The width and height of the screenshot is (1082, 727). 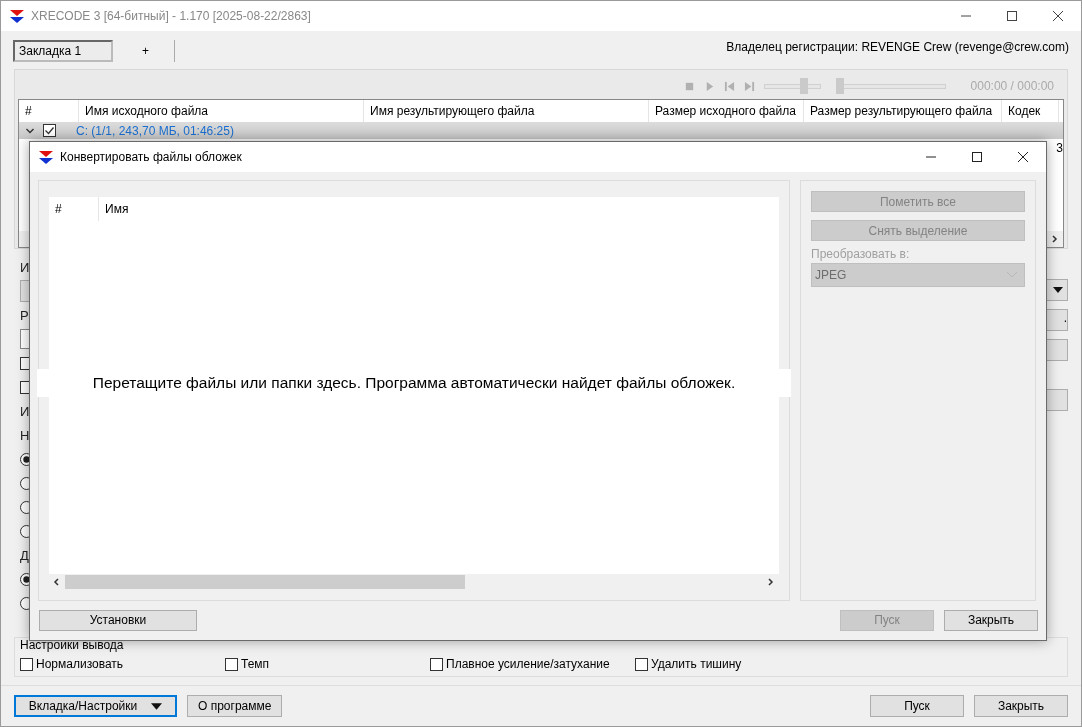 What do you see at coordinates (95, 706) in the screenshot?
I see `menu-button: Вкладка/Настройки` at bounding box center [95, 706].